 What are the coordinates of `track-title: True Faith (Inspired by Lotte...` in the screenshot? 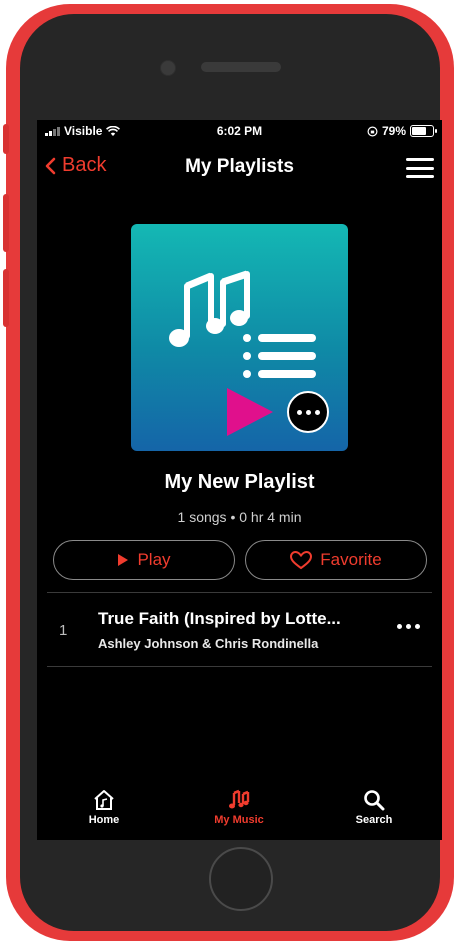 It's located at (219, 618).